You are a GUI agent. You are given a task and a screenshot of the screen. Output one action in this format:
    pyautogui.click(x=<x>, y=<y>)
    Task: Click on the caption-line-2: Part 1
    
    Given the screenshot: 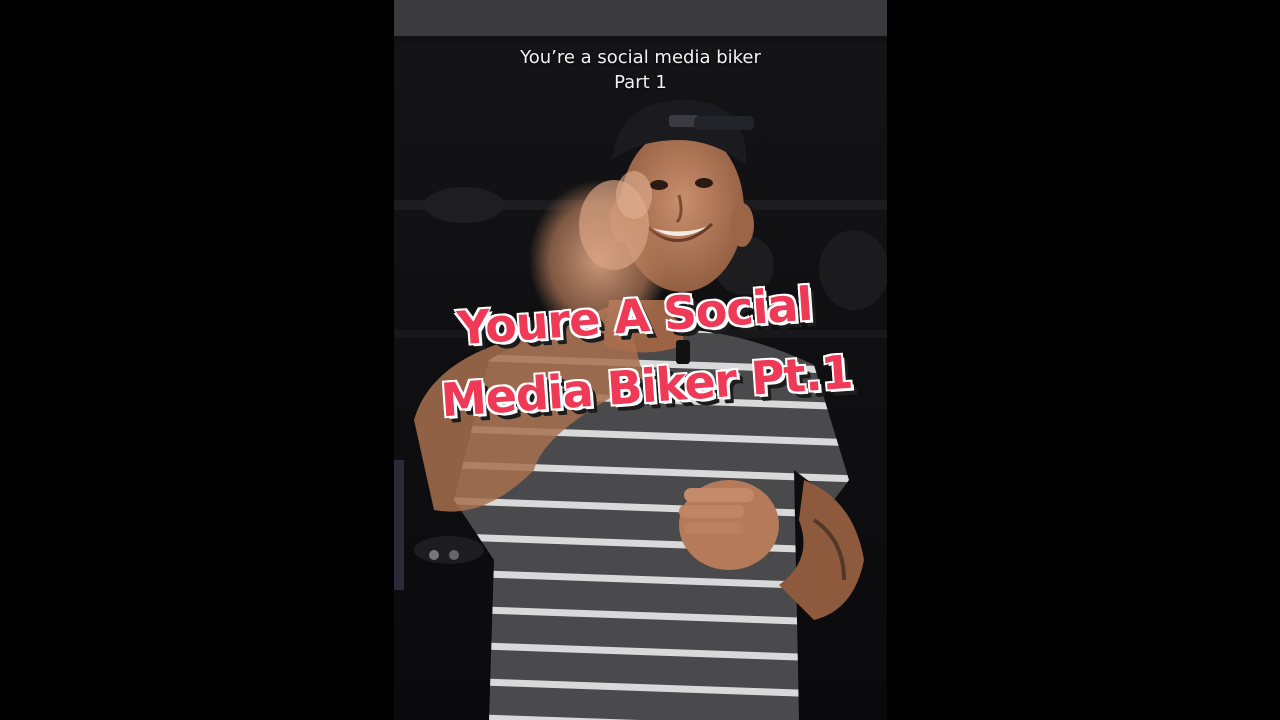 What is the action you would take?
    pyautogui.click(x=640, y=82)
    